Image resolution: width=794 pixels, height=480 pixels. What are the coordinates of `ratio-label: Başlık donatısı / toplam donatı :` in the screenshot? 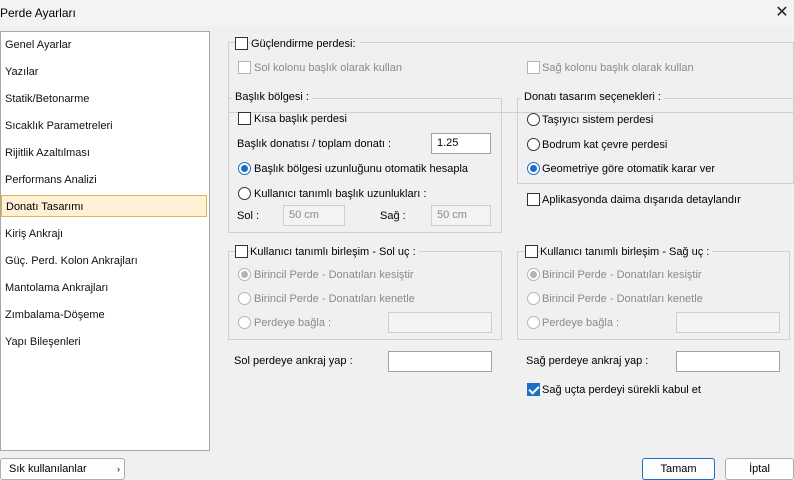 It's located at (314, 144).